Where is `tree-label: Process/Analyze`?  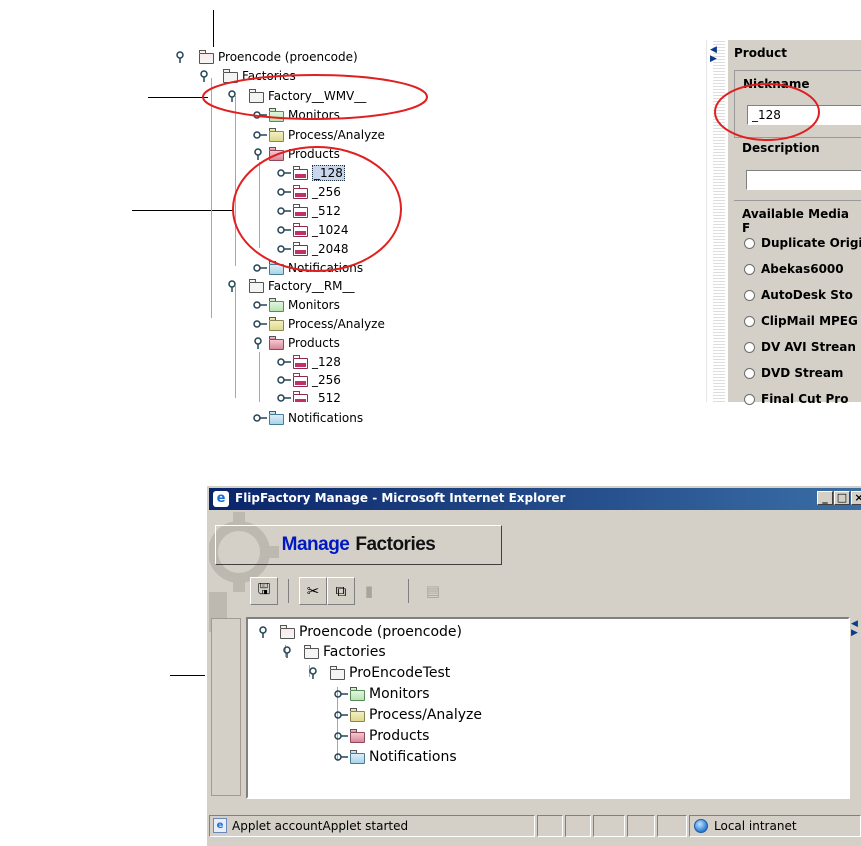
tree-label: Process/Analyze is located at coordinates (425, 715).